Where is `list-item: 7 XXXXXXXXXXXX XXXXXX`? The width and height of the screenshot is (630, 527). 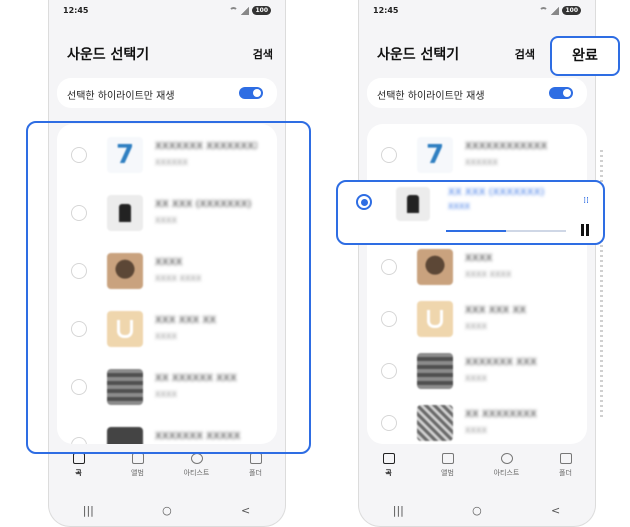 list-item: 7 XXXXXXXXXXXX XXXXXX is located at coordinates (477, 156).